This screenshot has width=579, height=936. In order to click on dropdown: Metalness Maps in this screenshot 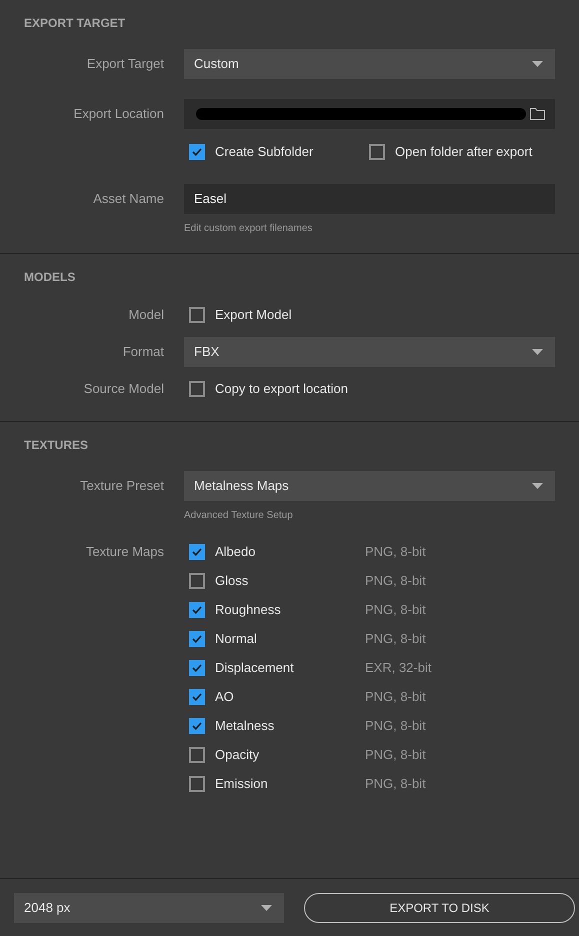, I will do `click(369, 486)`.